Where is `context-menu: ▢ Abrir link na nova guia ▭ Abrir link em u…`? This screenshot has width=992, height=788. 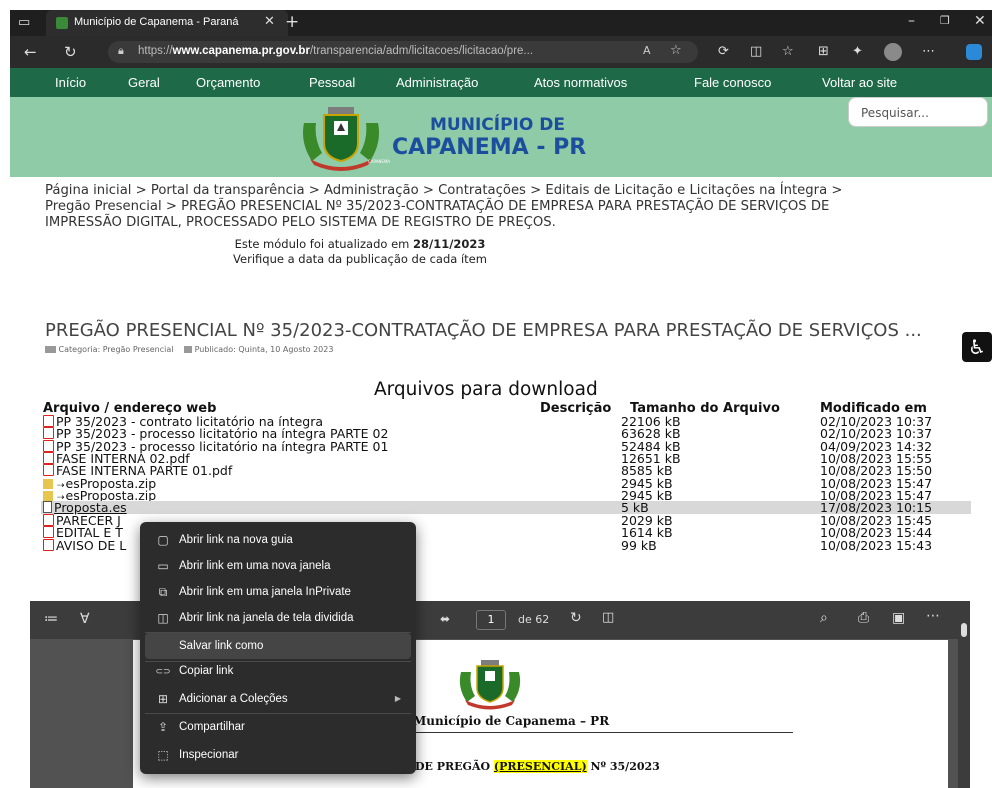
context-menu: ▢ Abrir link na nova guia ▭ Abrir link em u… is located at coordinates (278, 648).